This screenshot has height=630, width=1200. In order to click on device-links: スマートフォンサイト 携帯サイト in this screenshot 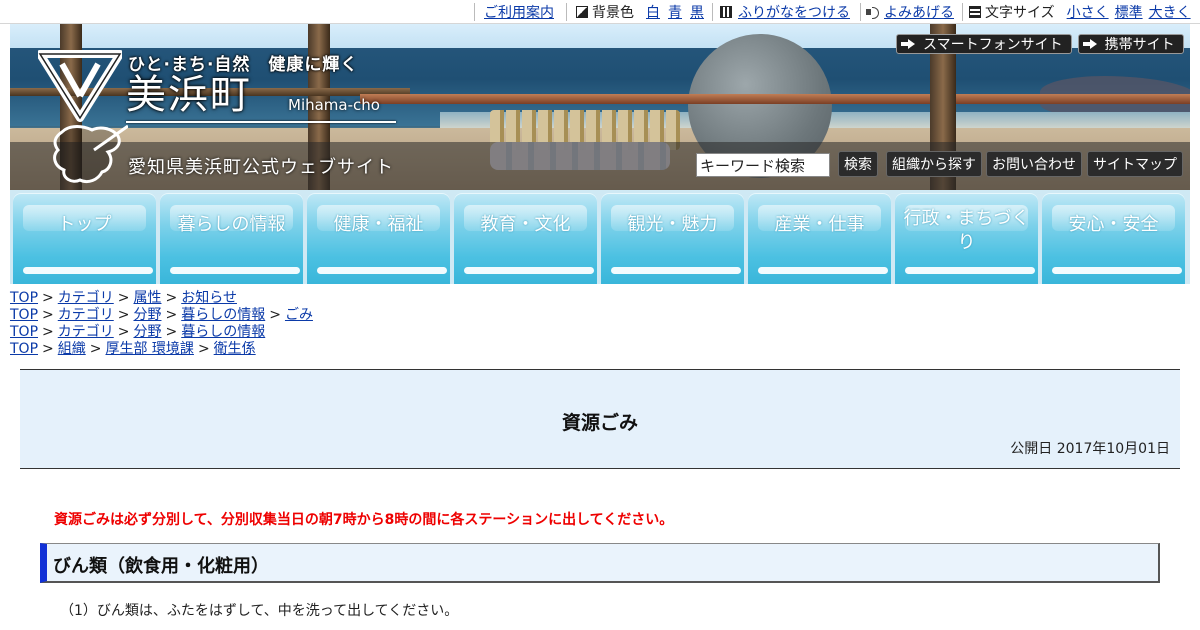, I will do `click(1040, 44)`.